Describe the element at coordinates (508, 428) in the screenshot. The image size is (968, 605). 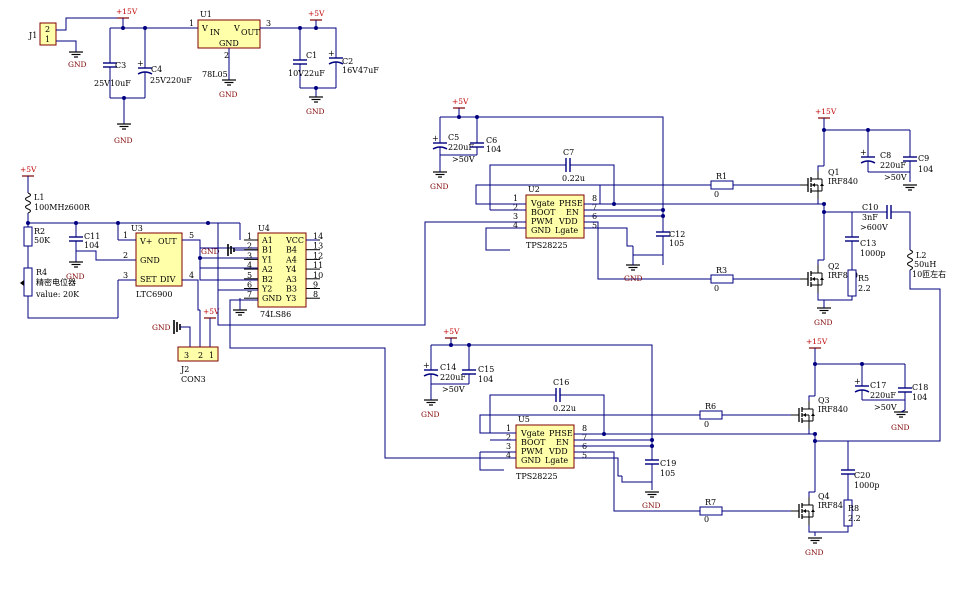
I see `u5-pin1: 1` at that location.